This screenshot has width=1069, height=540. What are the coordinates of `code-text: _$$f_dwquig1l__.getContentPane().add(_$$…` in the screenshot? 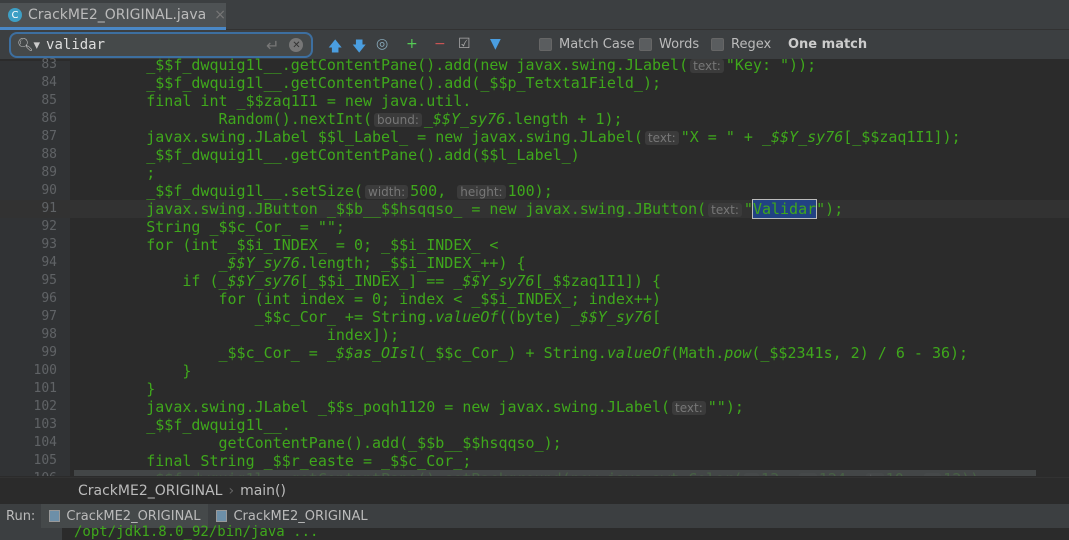 It's located at (367, 83).